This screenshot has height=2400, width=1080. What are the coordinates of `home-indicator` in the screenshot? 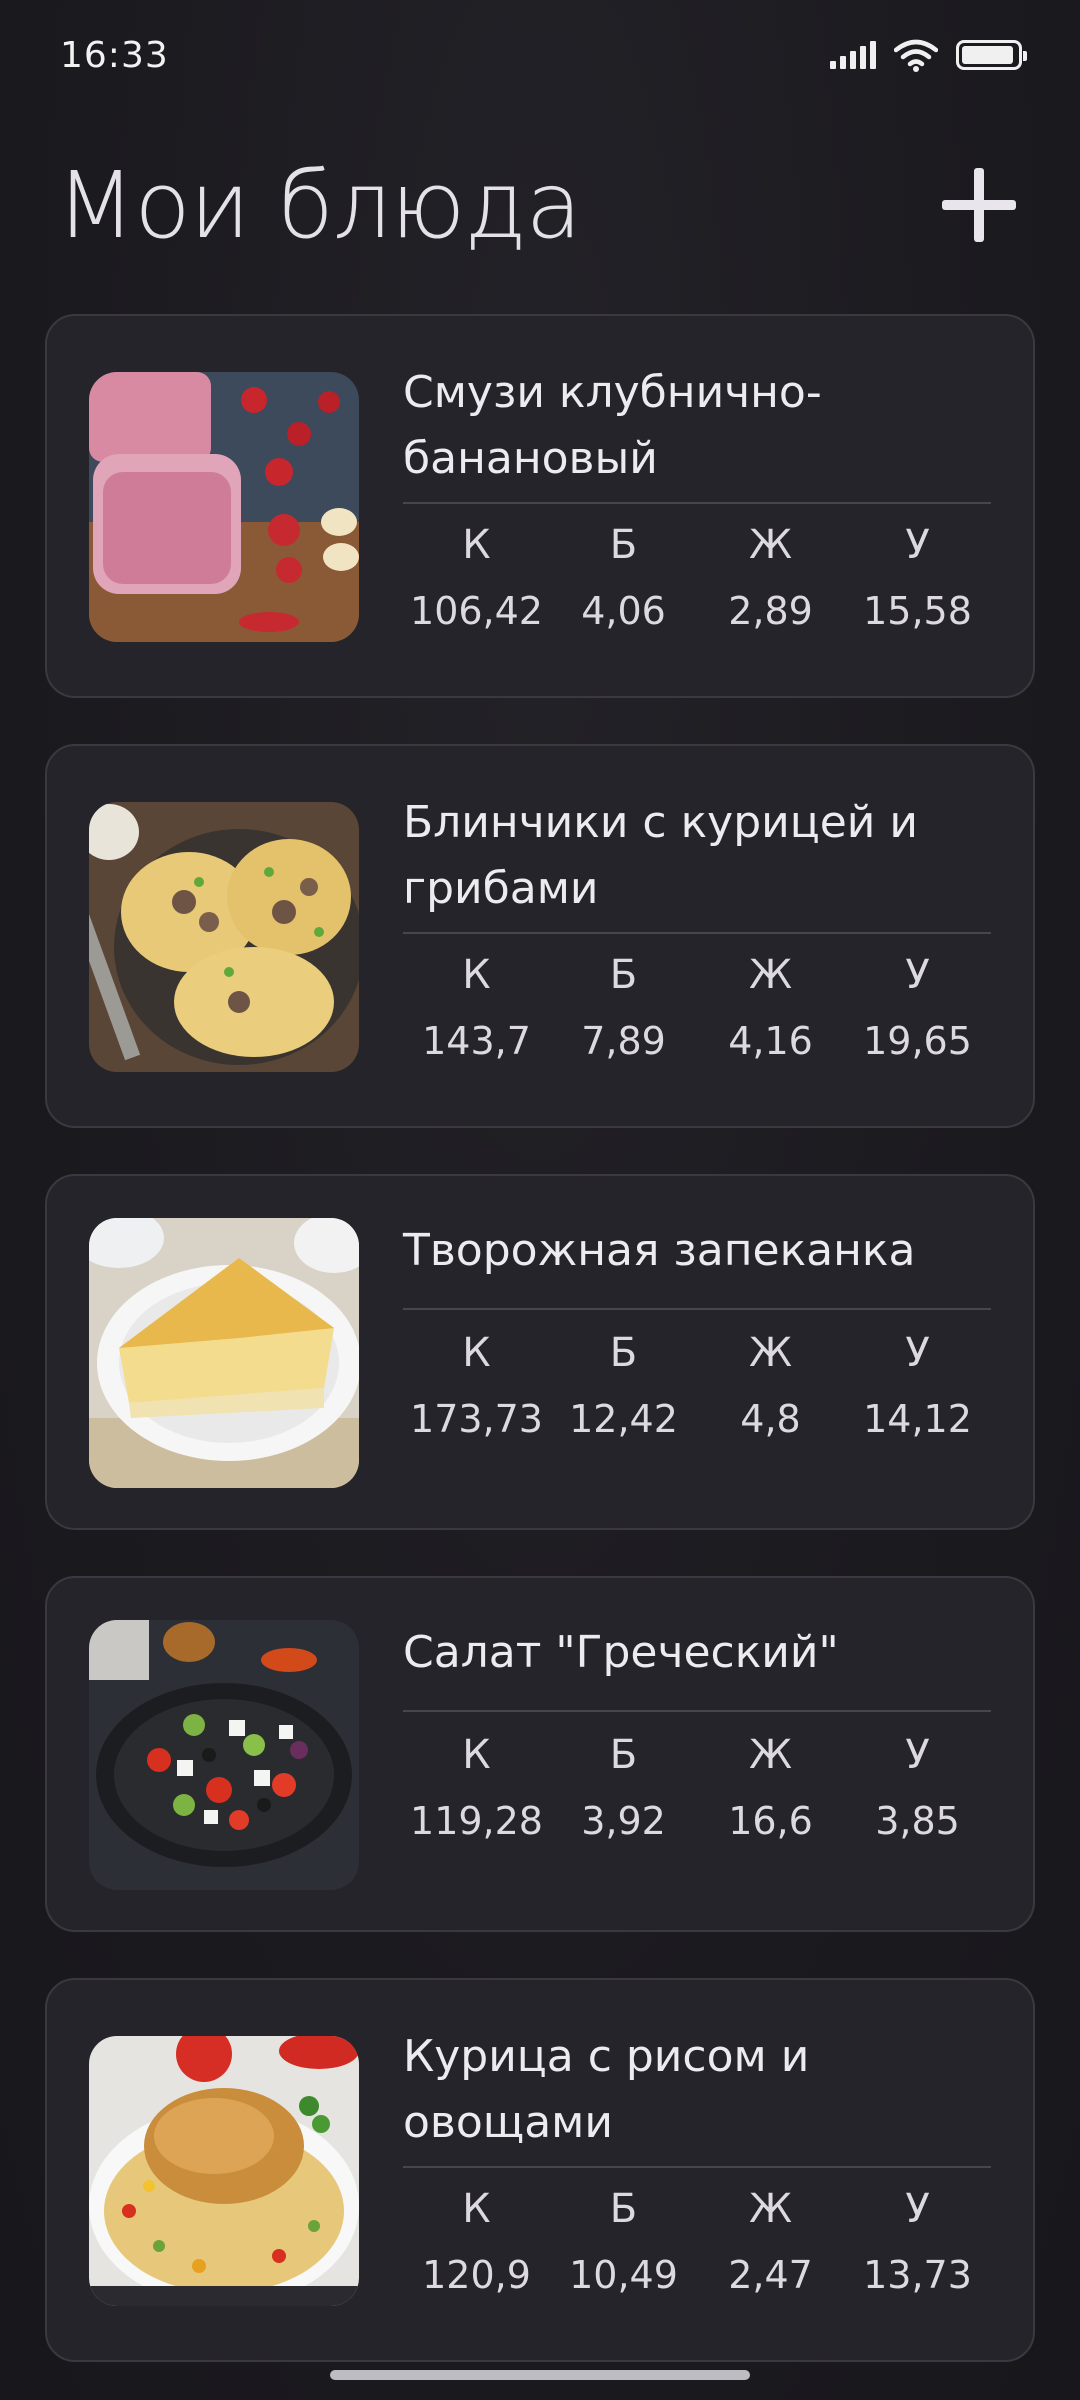 It's located at (540, 2375).